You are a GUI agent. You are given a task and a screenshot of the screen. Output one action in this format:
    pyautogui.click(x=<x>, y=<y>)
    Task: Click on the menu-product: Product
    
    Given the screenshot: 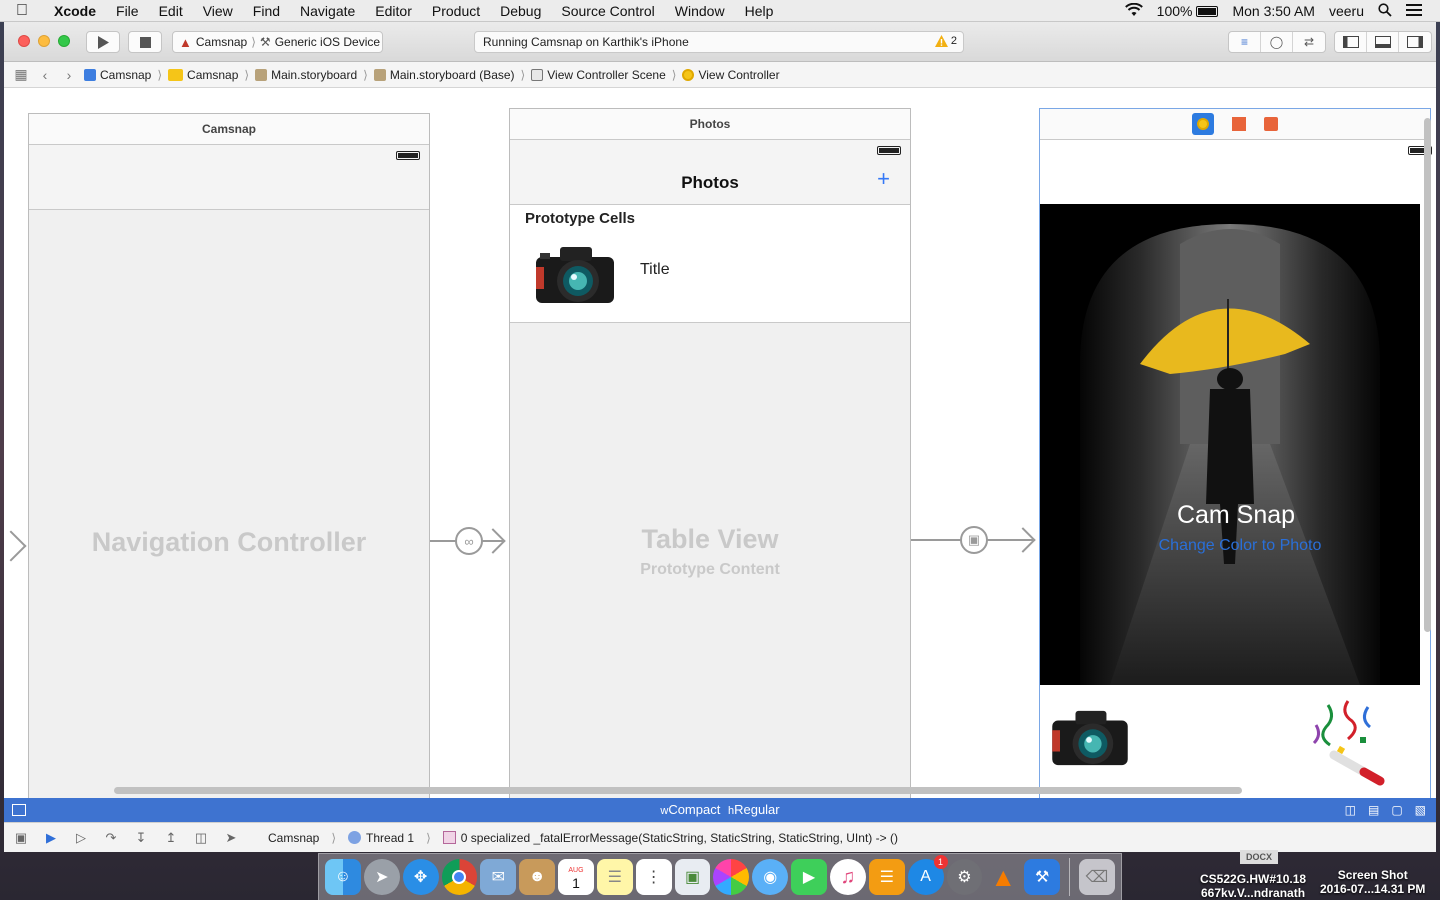 What is the action you would take?
    pyautogui.click(x=456, y=11)
    